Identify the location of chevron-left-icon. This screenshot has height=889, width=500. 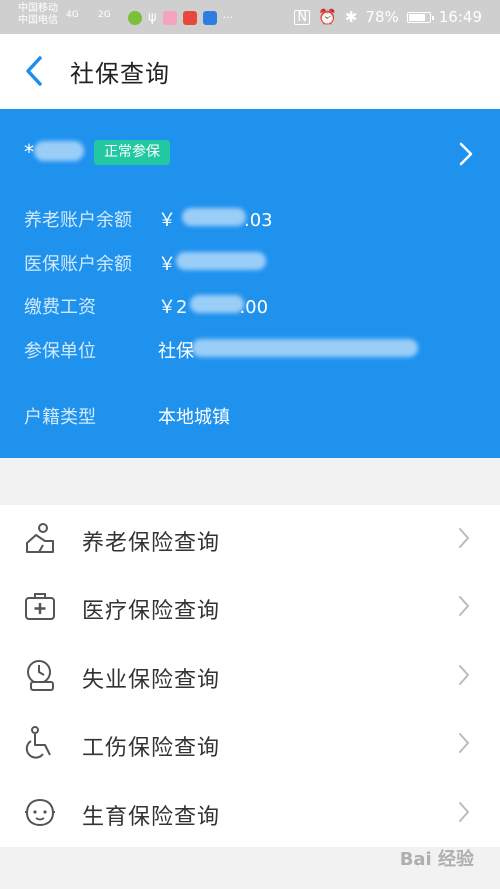
(34, 71).